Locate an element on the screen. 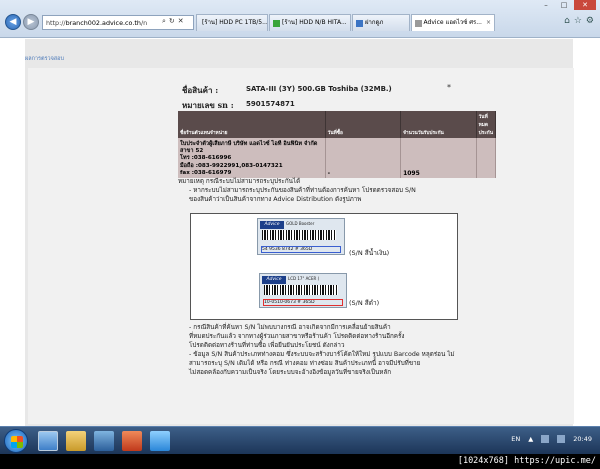 This screenshot has height=469, width=600. sample-label-blue: Advice GOLD Booster 54 9536 8742 # 365D is located at coordinates (301, 236).